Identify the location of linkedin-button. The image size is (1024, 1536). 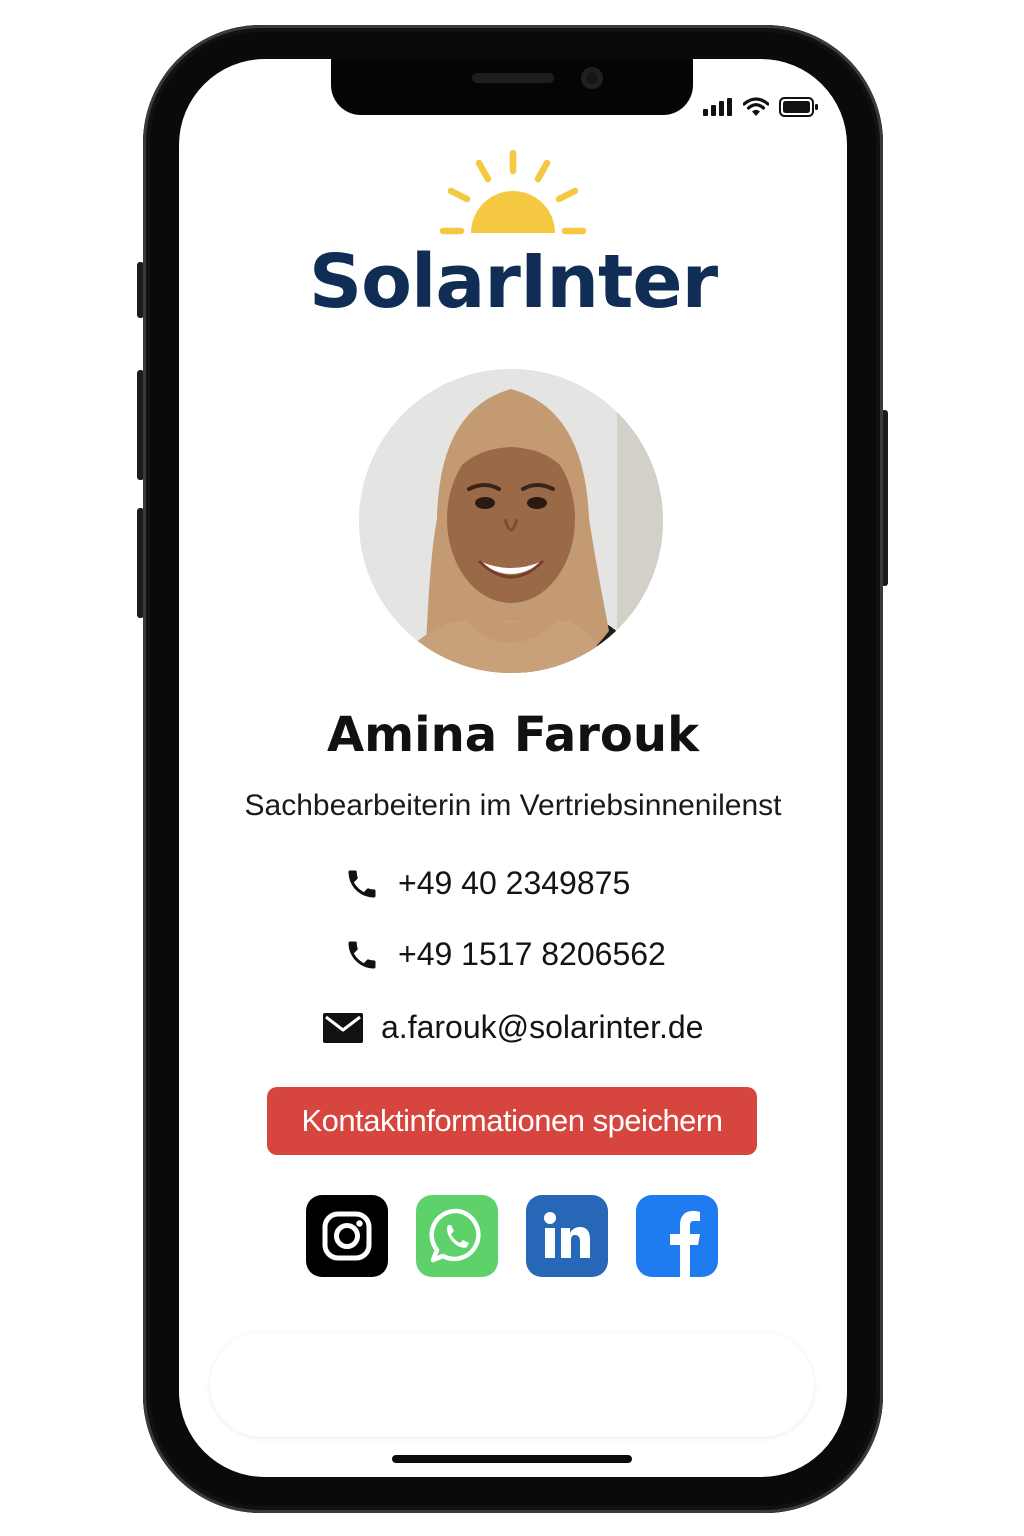
(567, 1236).